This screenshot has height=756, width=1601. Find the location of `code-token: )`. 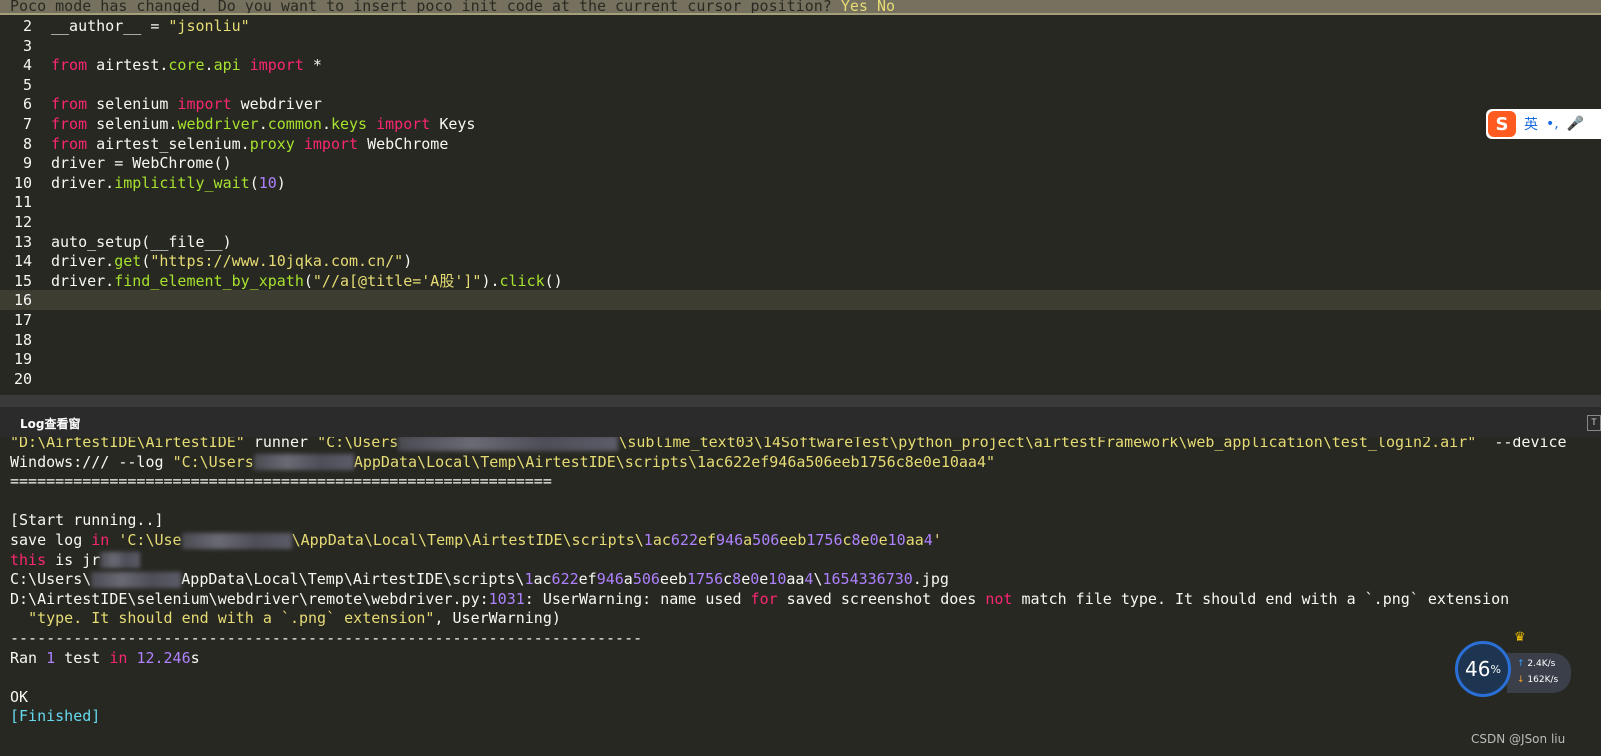

code-token: ) is located at coordinates (408, 261).